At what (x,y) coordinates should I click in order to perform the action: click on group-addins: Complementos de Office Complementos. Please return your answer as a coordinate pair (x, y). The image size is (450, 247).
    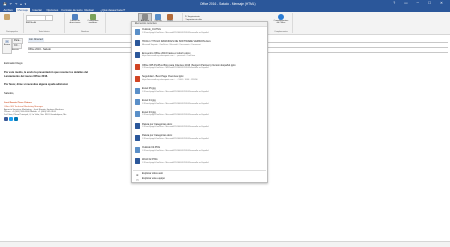
    Looking at the image, I should click on (281, 23).